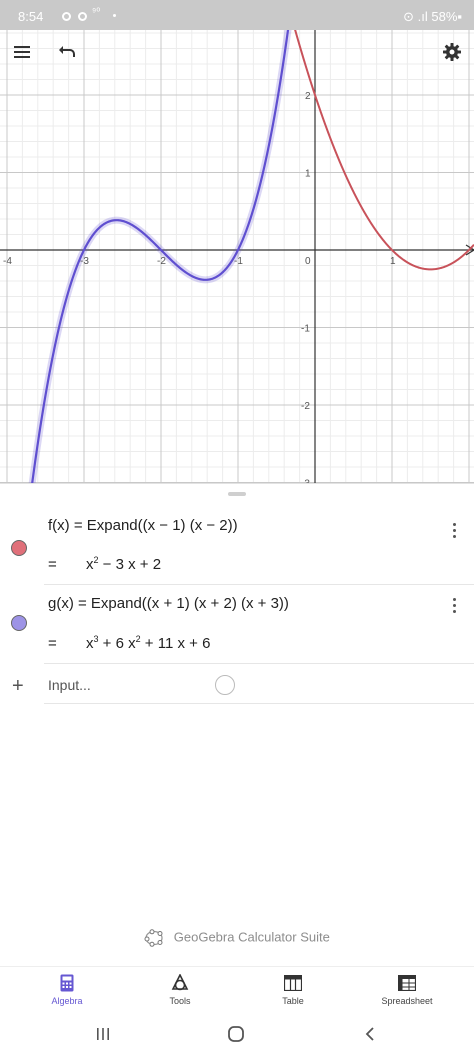 Image resolution: width=474 pixels, height=1053 pixels. I want to click on tab-table: Table, so click(293, 989).